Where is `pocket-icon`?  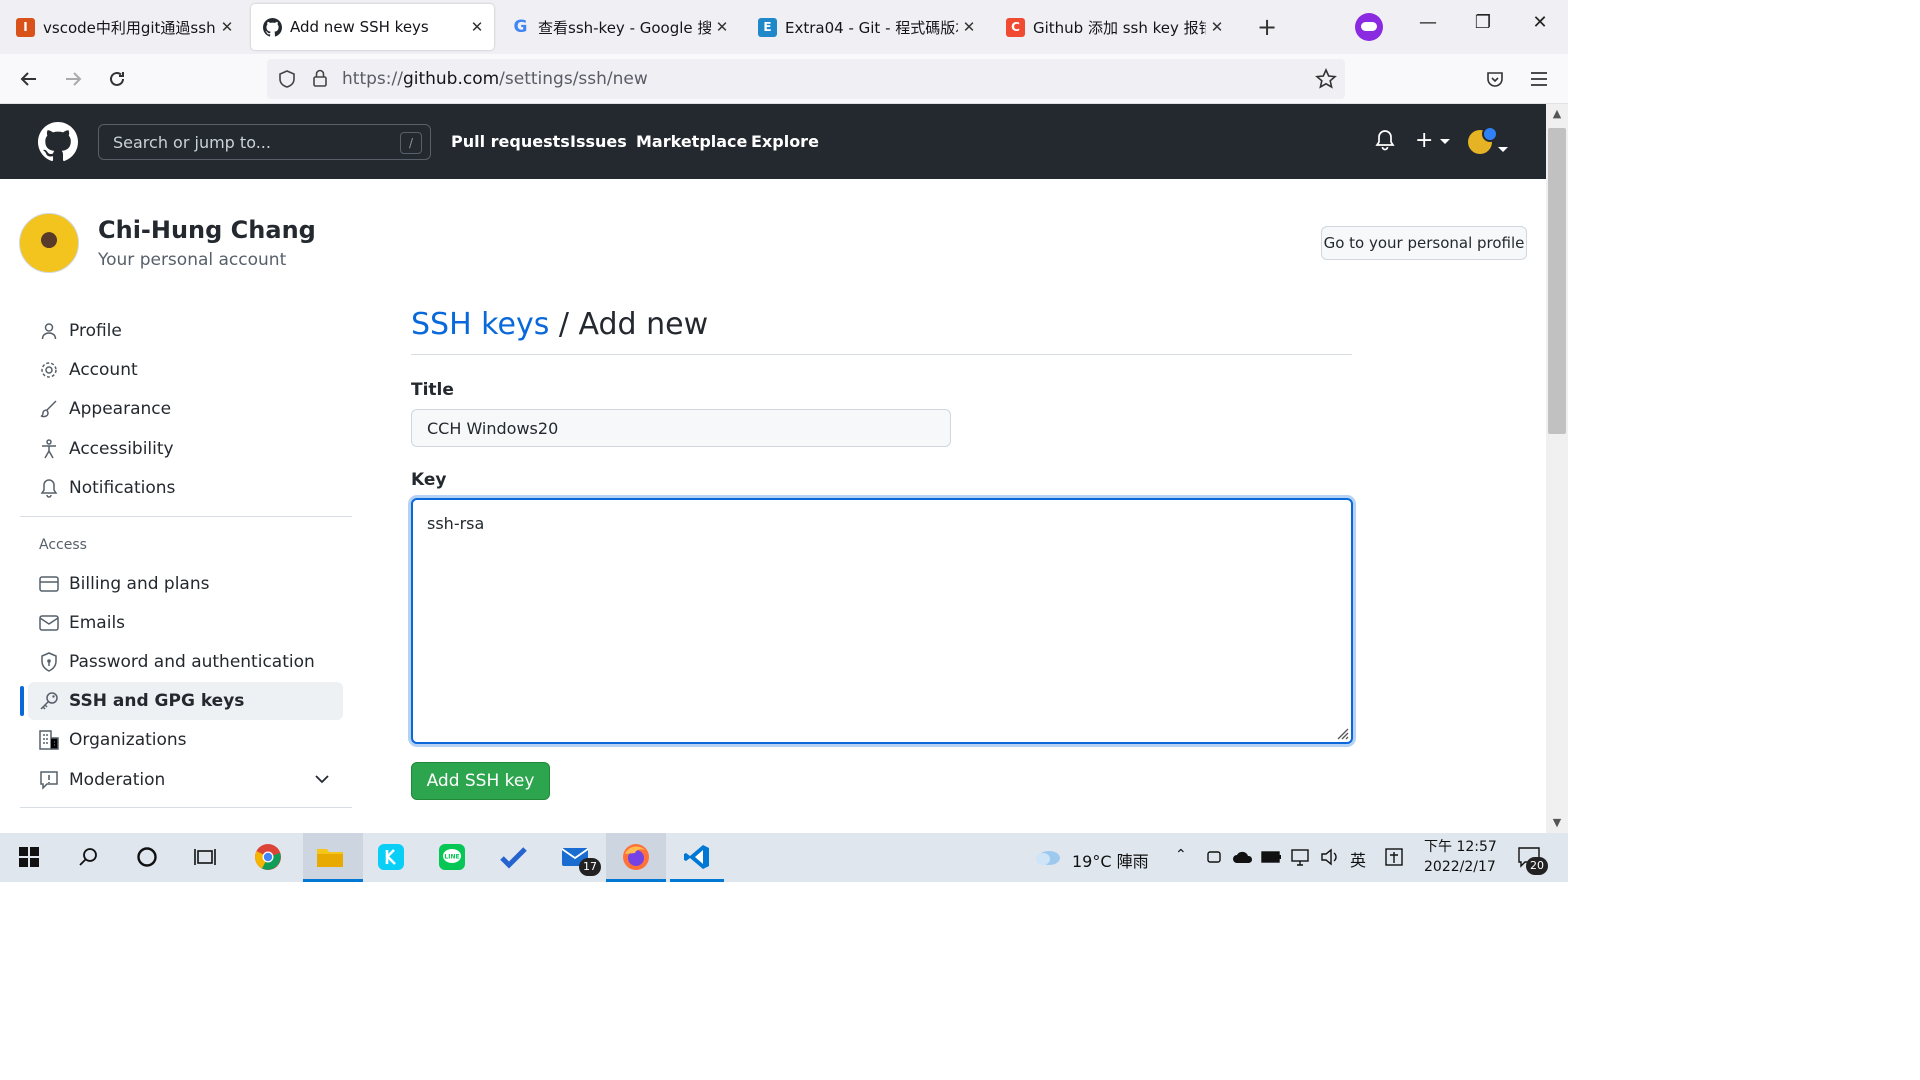 pocket-icon is located at coordinates (1495, 79).